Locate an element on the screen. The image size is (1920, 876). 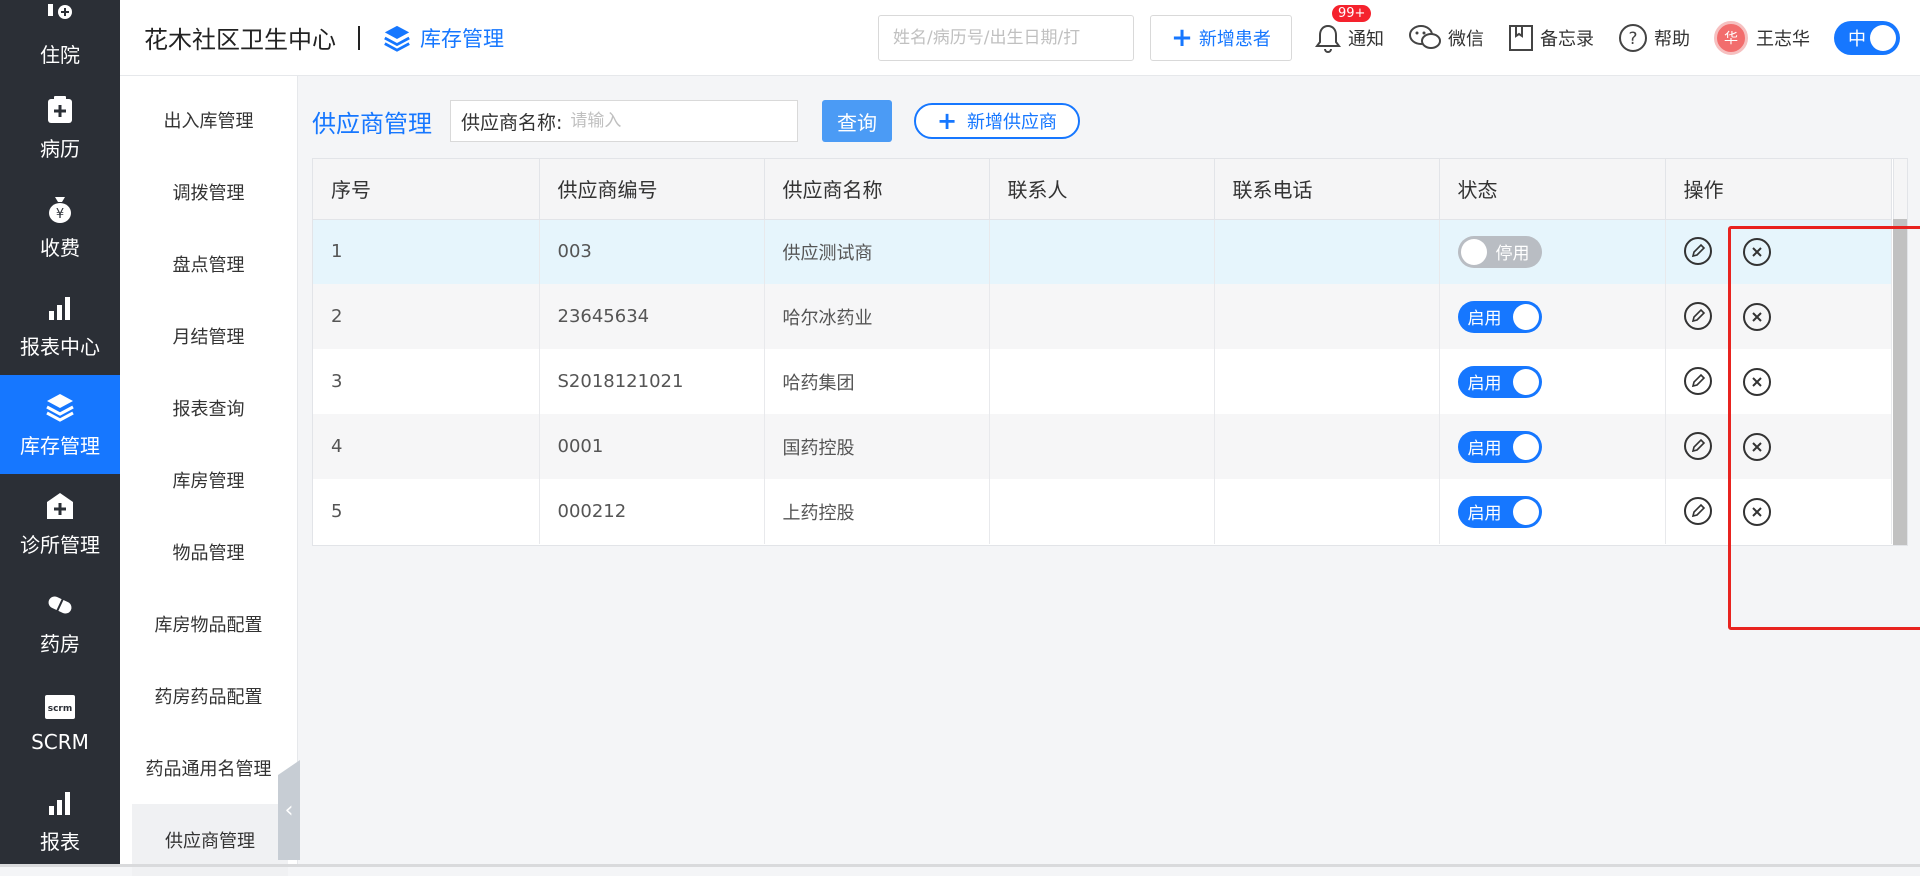
table-row: 2 23645634 哈尔冰药业 启用 is located at coordinates (1102, 316).